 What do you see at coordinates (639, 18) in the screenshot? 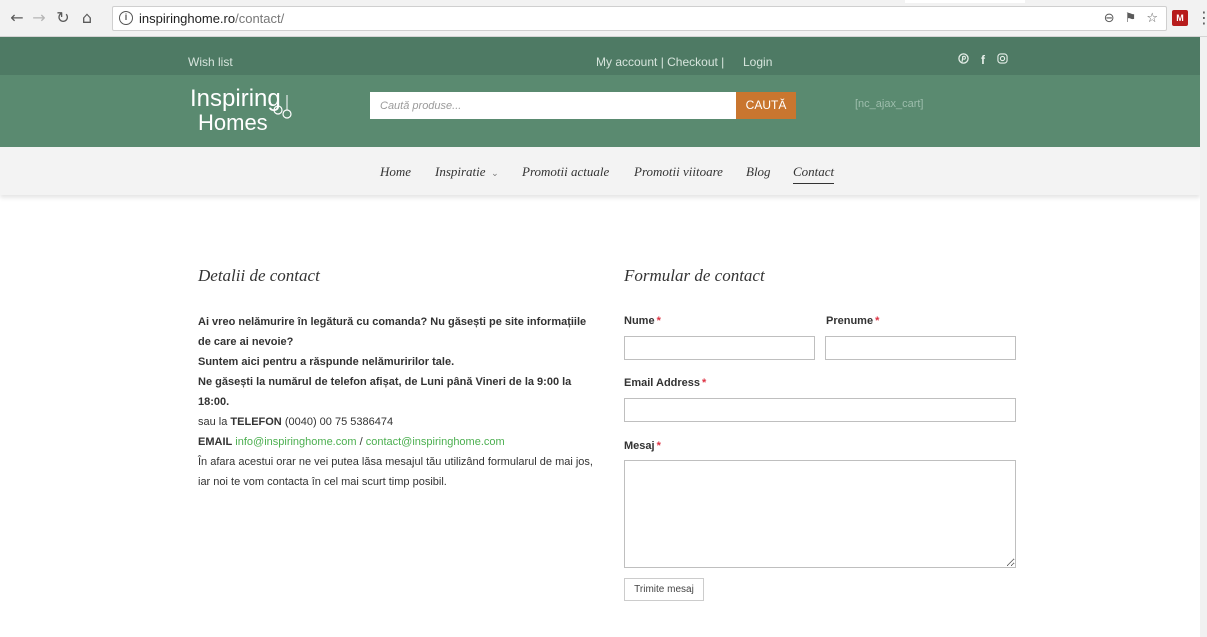
I see `address-bar: i inspiringhome.ro/contact/ ⊖ ⚑ ☆` at bounding box center [639, 18].